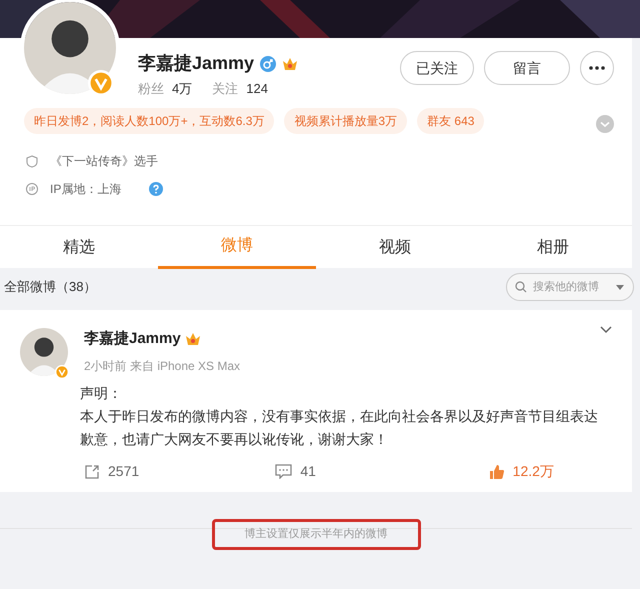 The width and height of the screenshot is (640, 589). Describe the element at coordinates (50, 287) in the screenshot. I see `feed-title: 全部微博（38）` at that location.